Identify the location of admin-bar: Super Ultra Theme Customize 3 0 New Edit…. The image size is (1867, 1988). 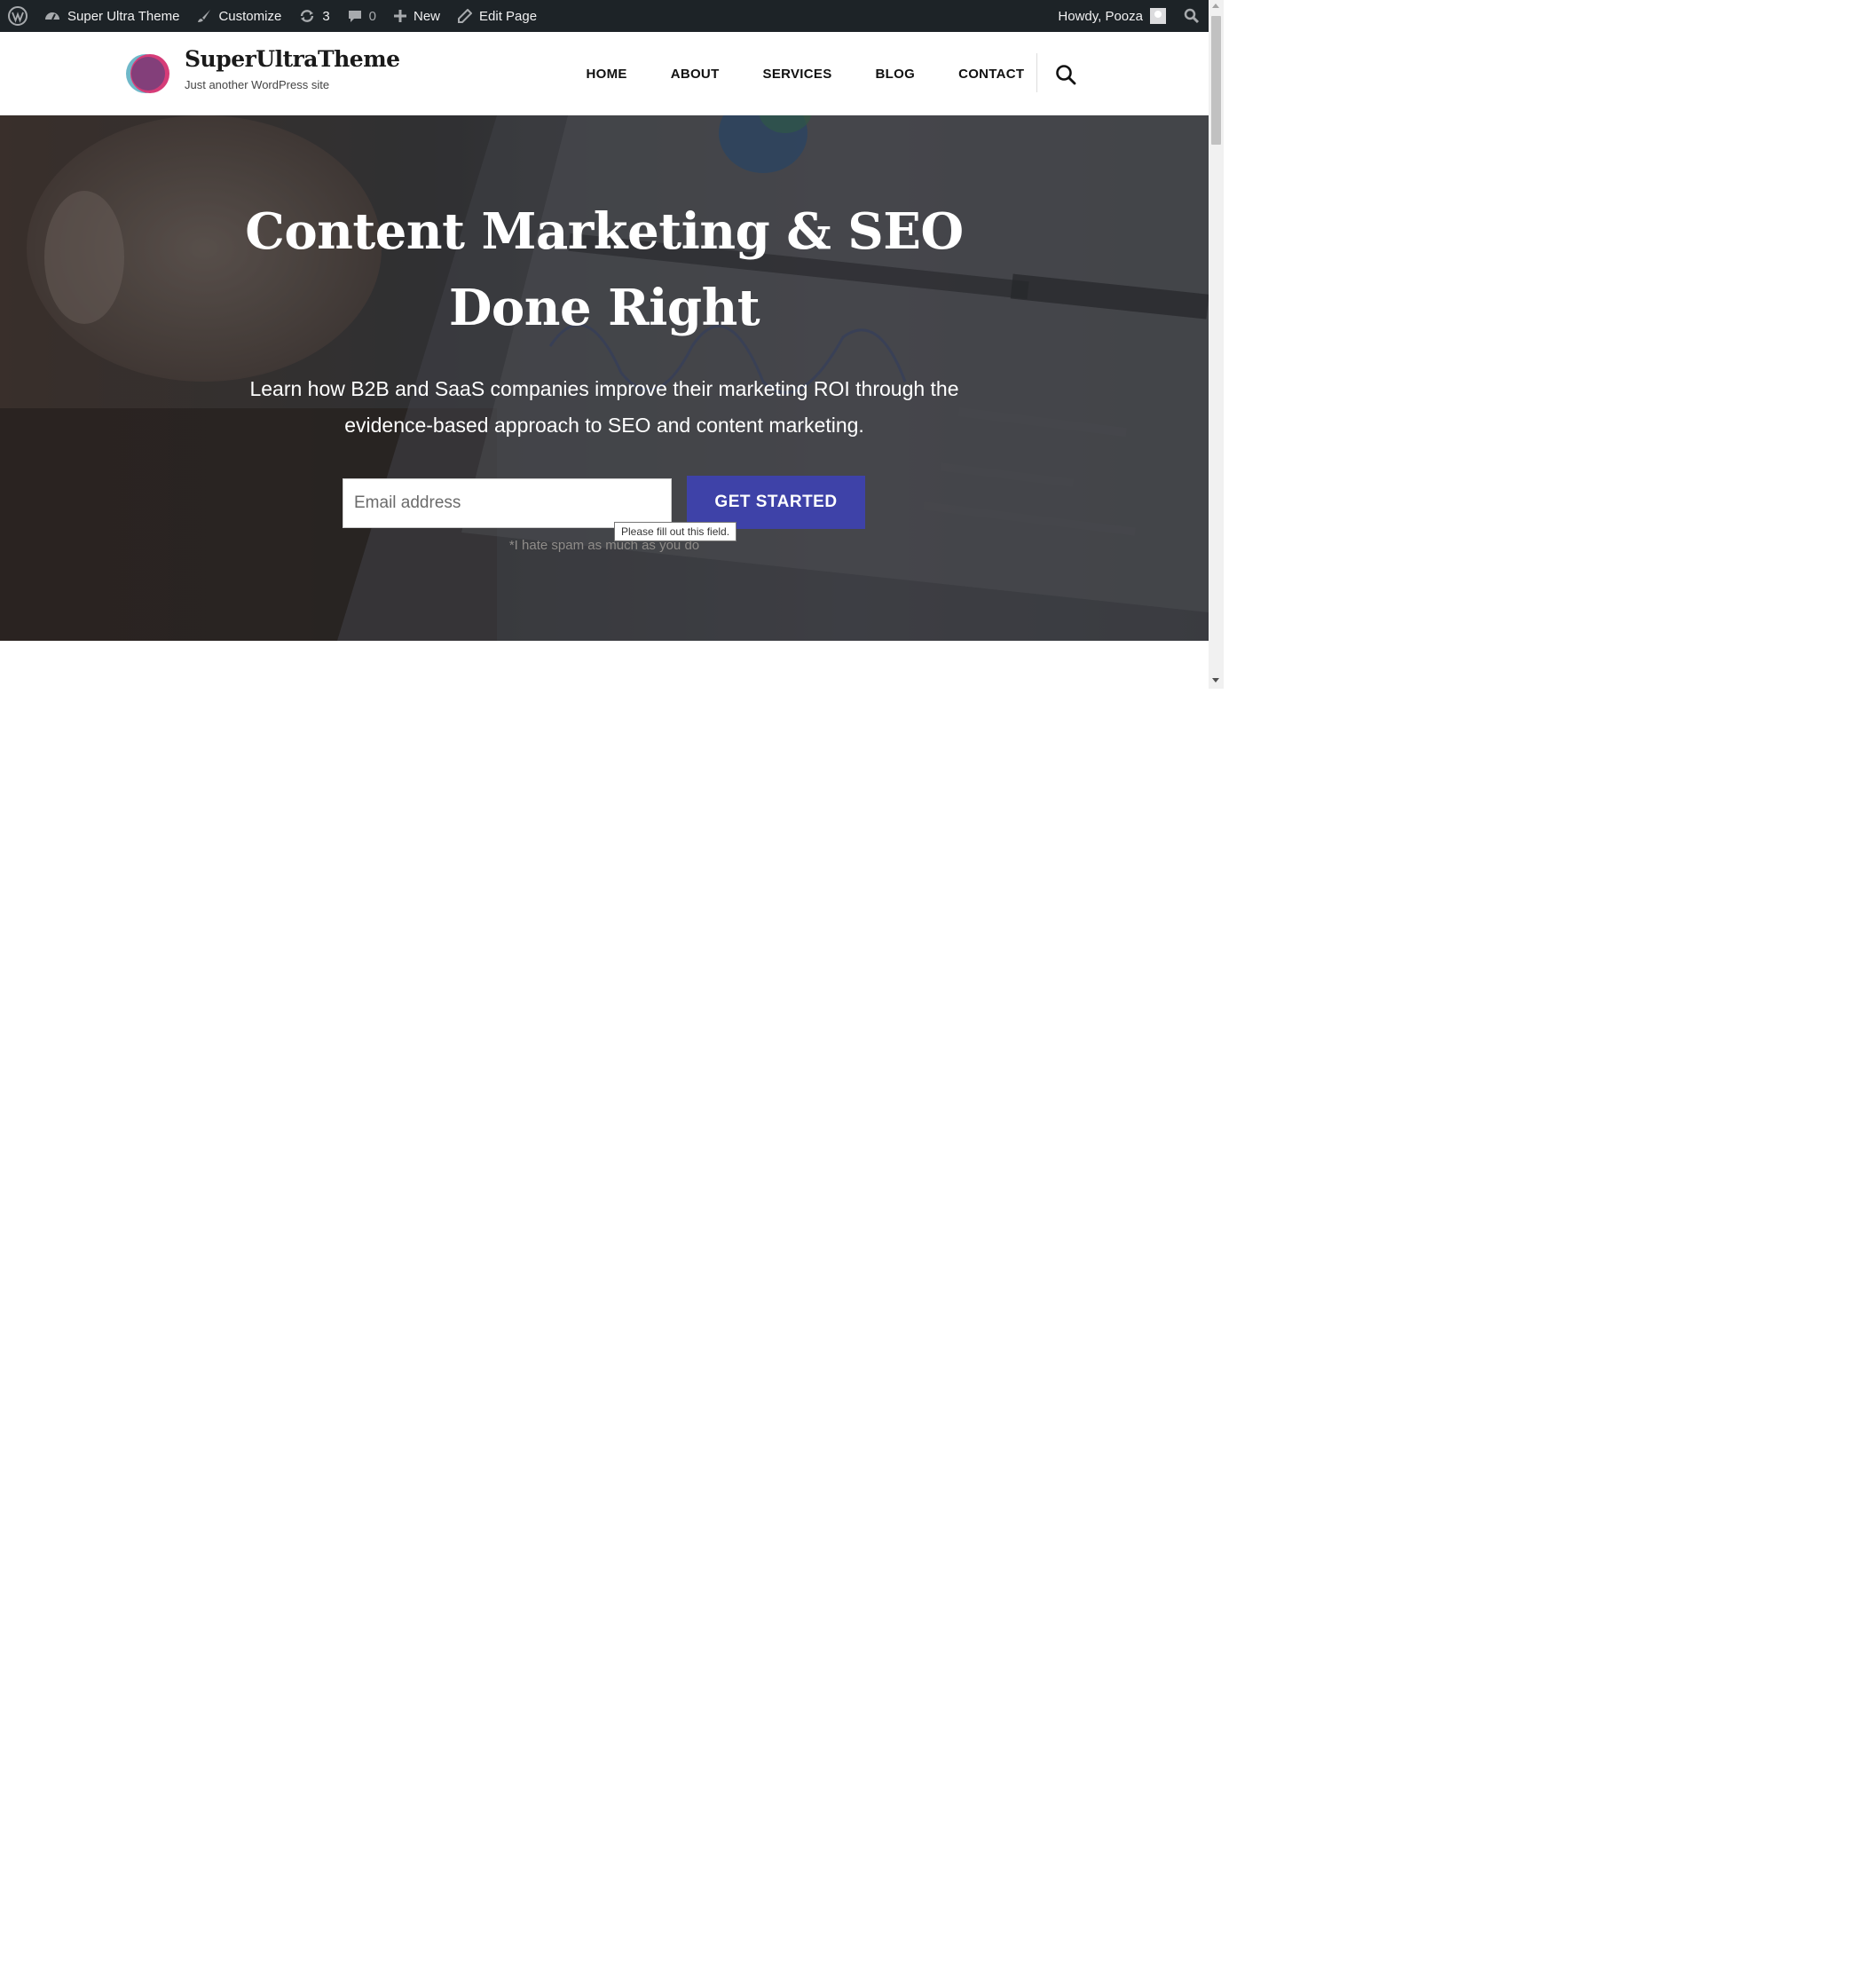
(604, 16).